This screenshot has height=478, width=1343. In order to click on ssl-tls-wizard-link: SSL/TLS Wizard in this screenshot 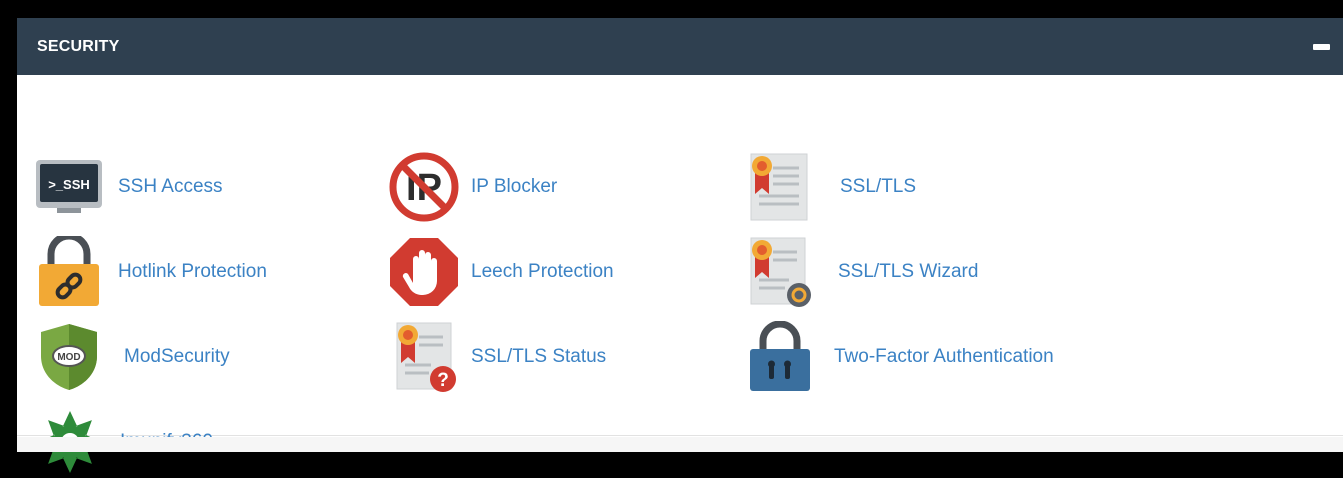, I will do `click(863, 272)`.